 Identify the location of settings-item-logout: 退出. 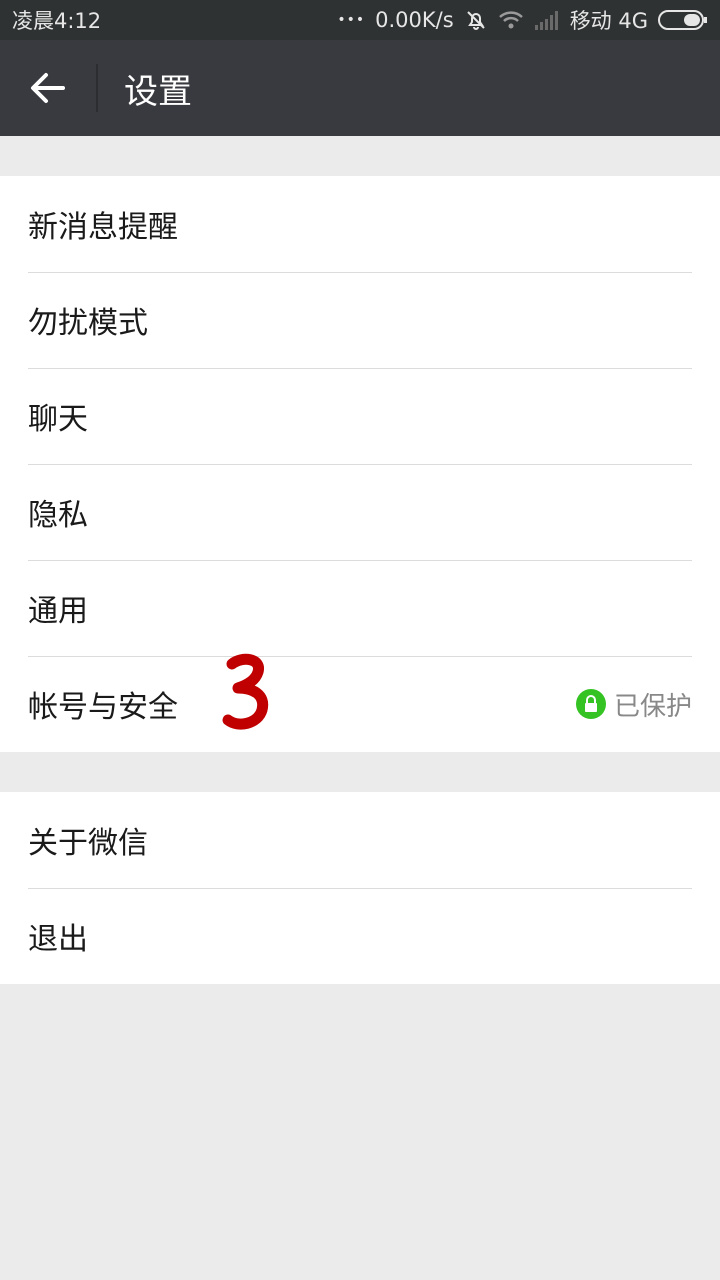
(360, 936).